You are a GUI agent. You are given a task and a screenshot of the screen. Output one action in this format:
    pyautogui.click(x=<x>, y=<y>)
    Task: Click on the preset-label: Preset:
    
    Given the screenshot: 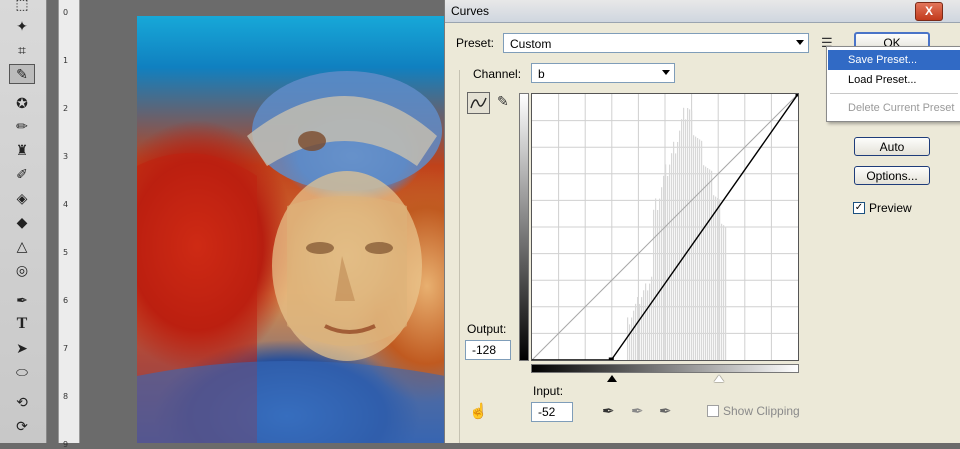 What is the action you would take?
    pyautogui.click(x=475, y=43)
    